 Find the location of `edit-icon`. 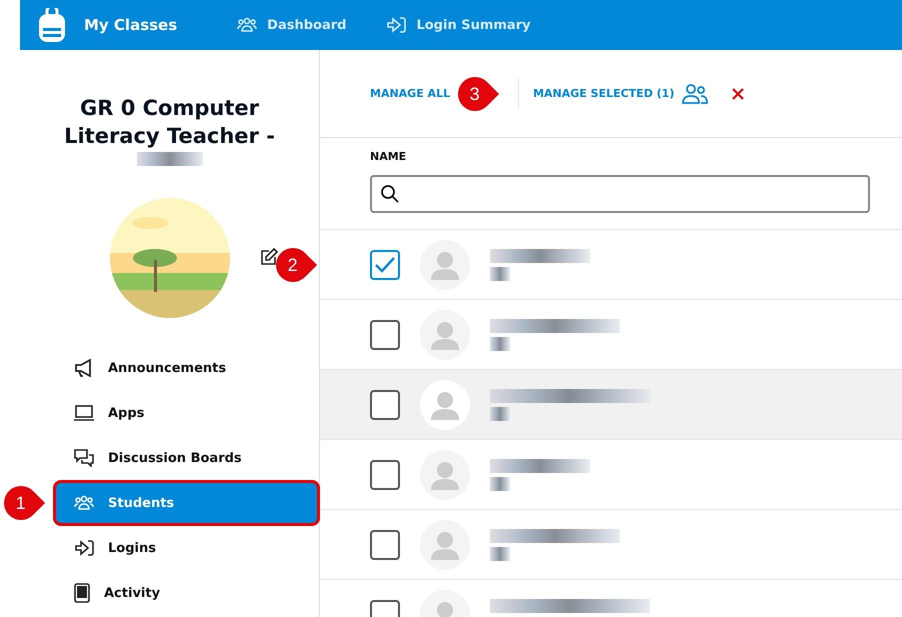

edit-icon is located at coordinates (269, 257).